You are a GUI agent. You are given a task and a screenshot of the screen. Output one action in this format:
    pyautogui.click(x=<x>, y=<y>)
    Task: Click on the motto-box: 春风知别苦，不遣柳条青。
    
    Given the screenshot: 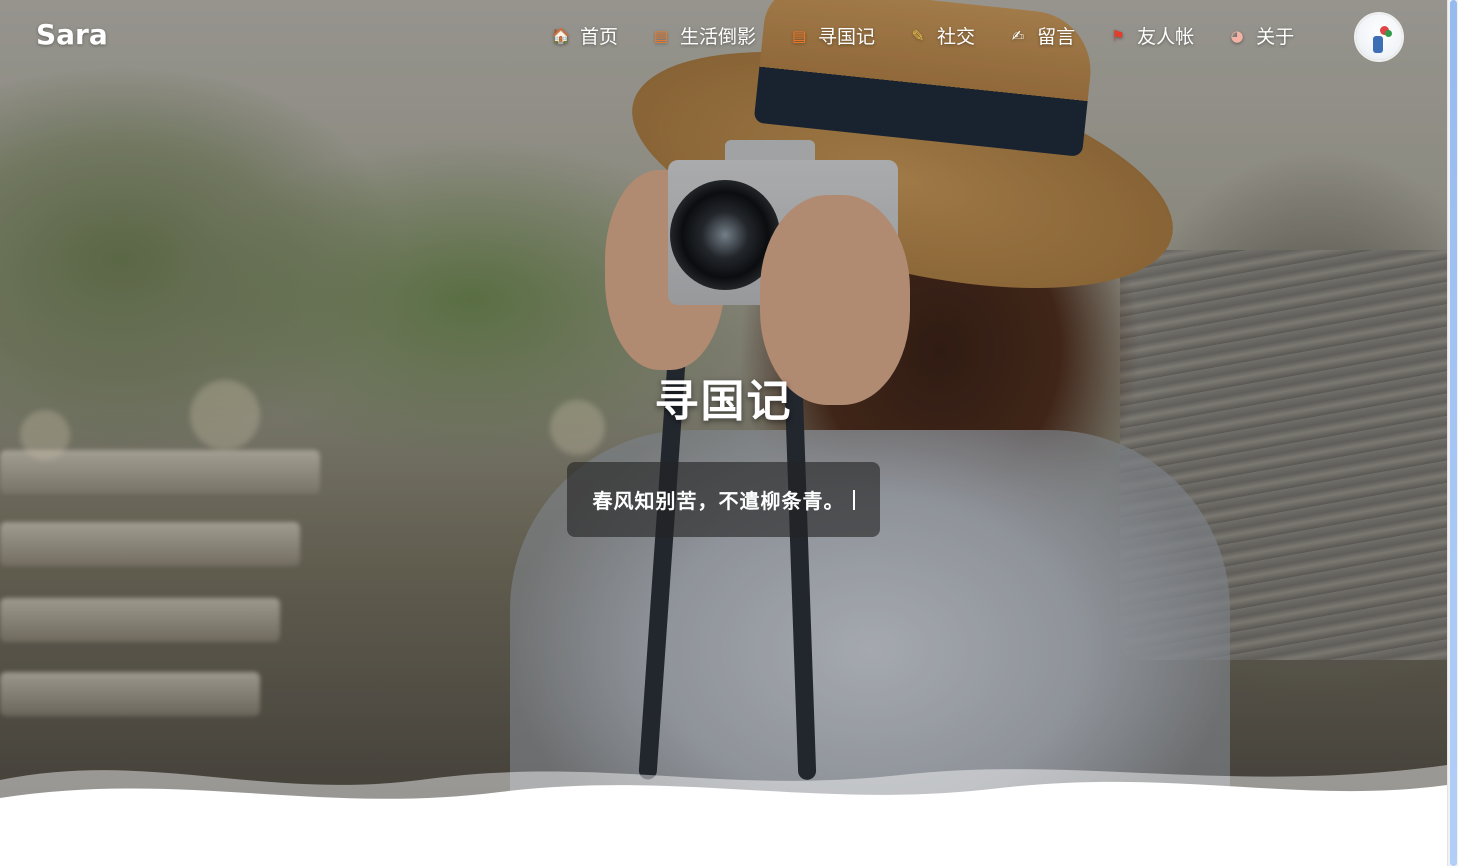 What is the action you would take?
    pyautogui.click(x=723, y=499)
    